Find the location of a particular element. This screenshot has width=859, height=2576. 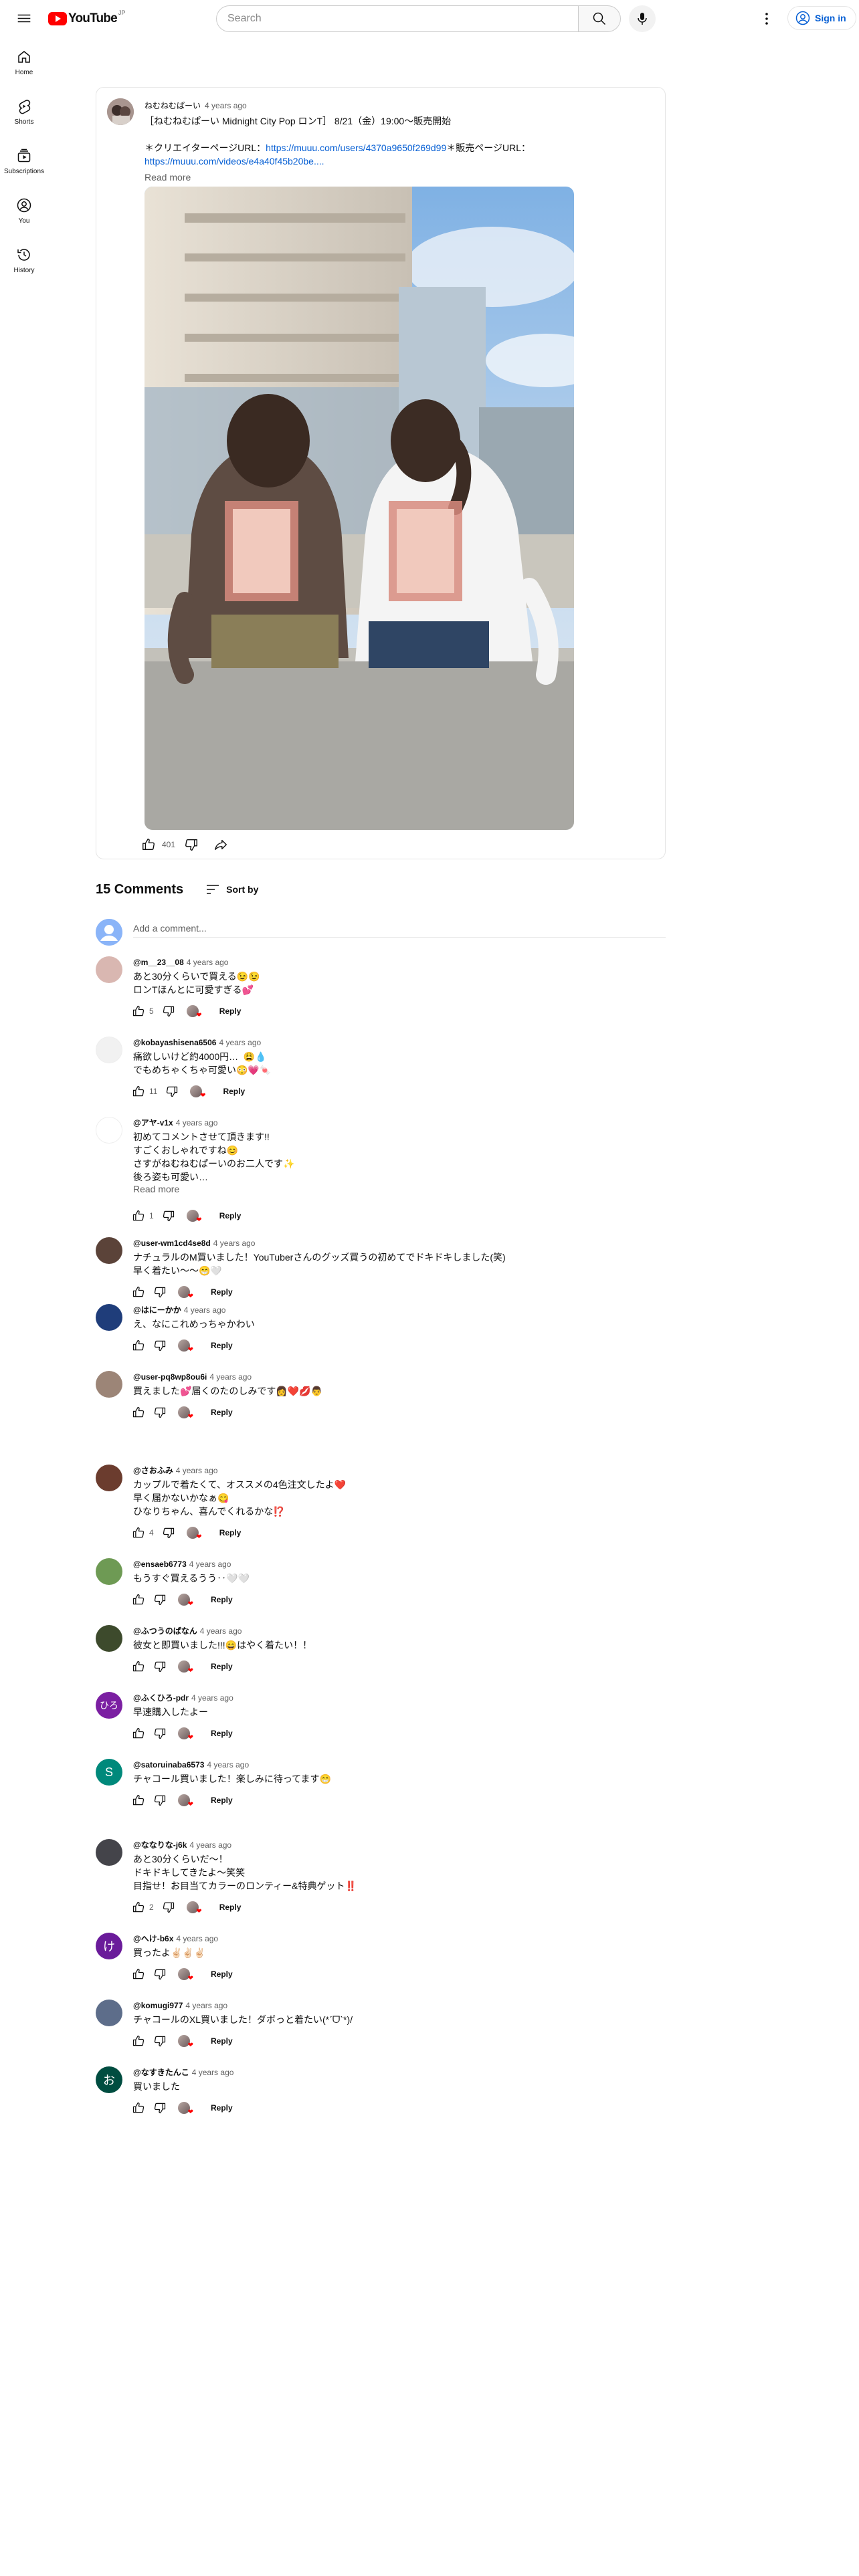

sidebar-item-home: Home is located at coordinates (24, 62).